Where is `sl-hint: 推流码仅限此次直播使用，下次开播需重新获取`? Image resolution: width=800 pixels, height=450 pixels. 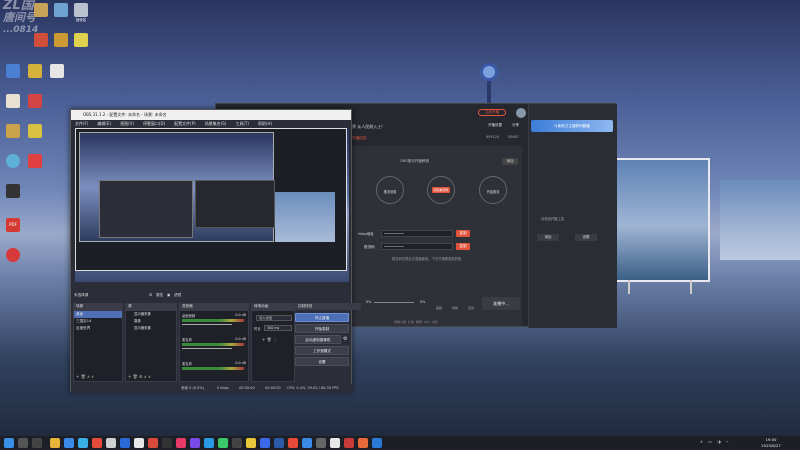
sl-hint: 推流码仅限此次直播使用，下次开播需重新获取 is located at coordinates (427, 259).